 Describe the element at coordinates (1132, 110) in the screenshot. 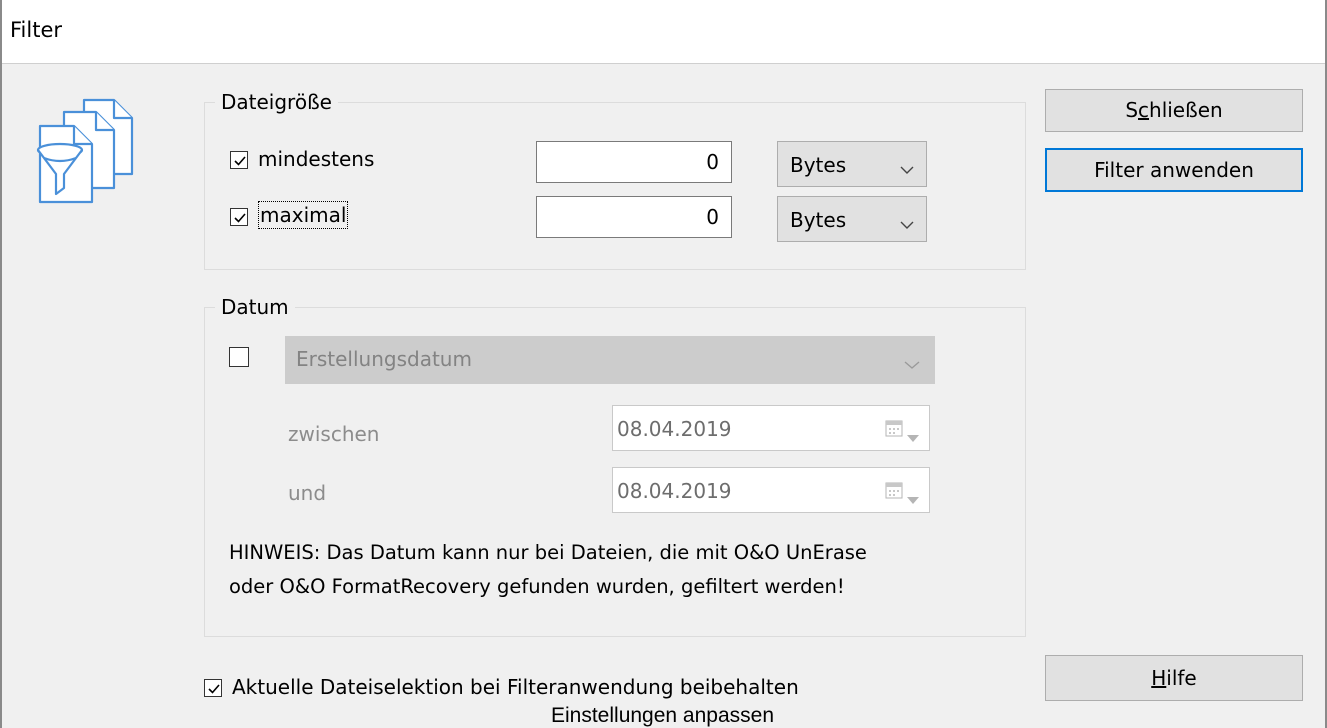

I see `close-button-label-a: S` at that location.